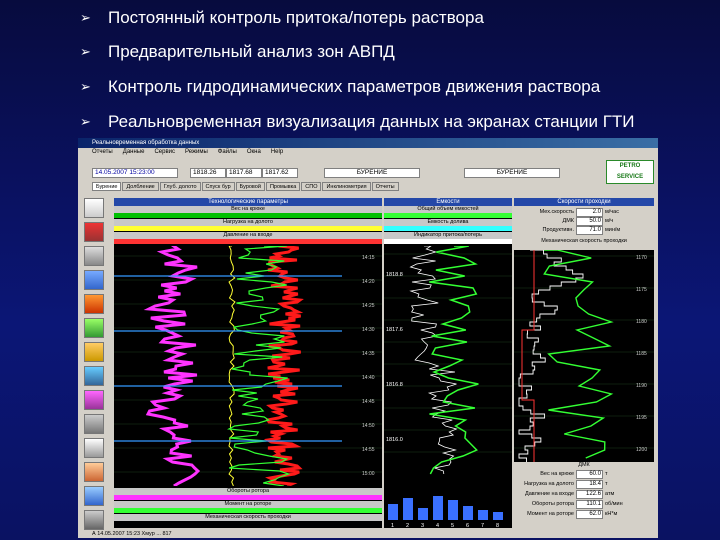 Image resolution: width=720 pixels, height=540 pixels. I want to click on books-icon, so click(94, 304).